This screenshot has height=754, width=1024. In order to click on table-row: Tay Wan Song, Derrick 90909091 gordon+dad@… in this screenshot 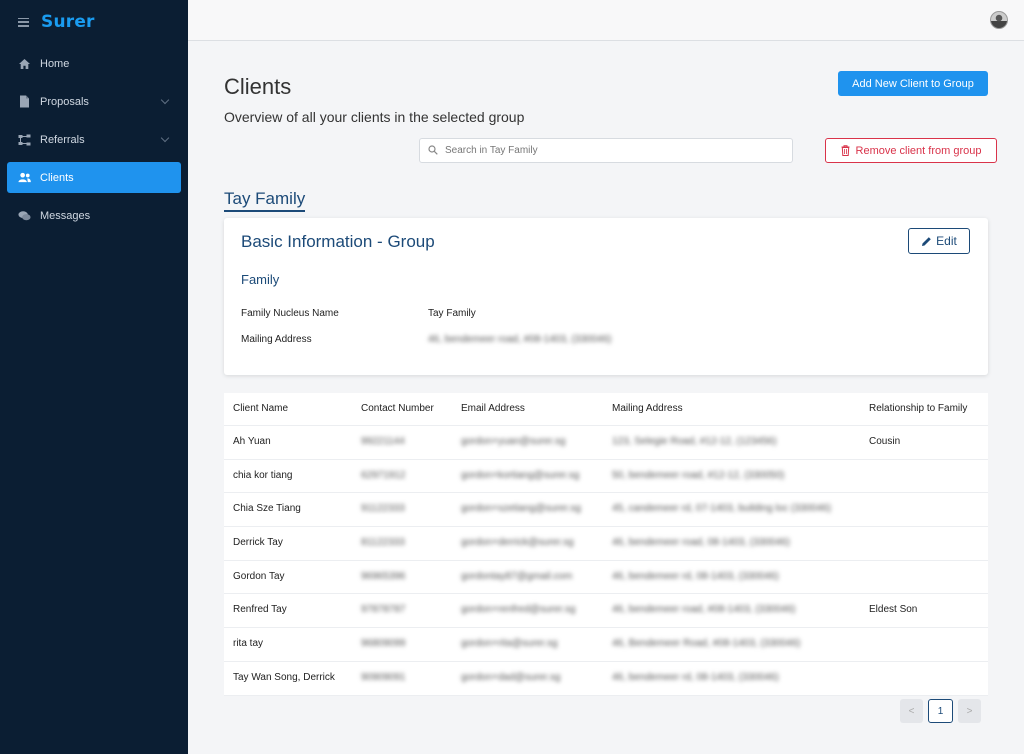, I will do `click(606, 679)`.